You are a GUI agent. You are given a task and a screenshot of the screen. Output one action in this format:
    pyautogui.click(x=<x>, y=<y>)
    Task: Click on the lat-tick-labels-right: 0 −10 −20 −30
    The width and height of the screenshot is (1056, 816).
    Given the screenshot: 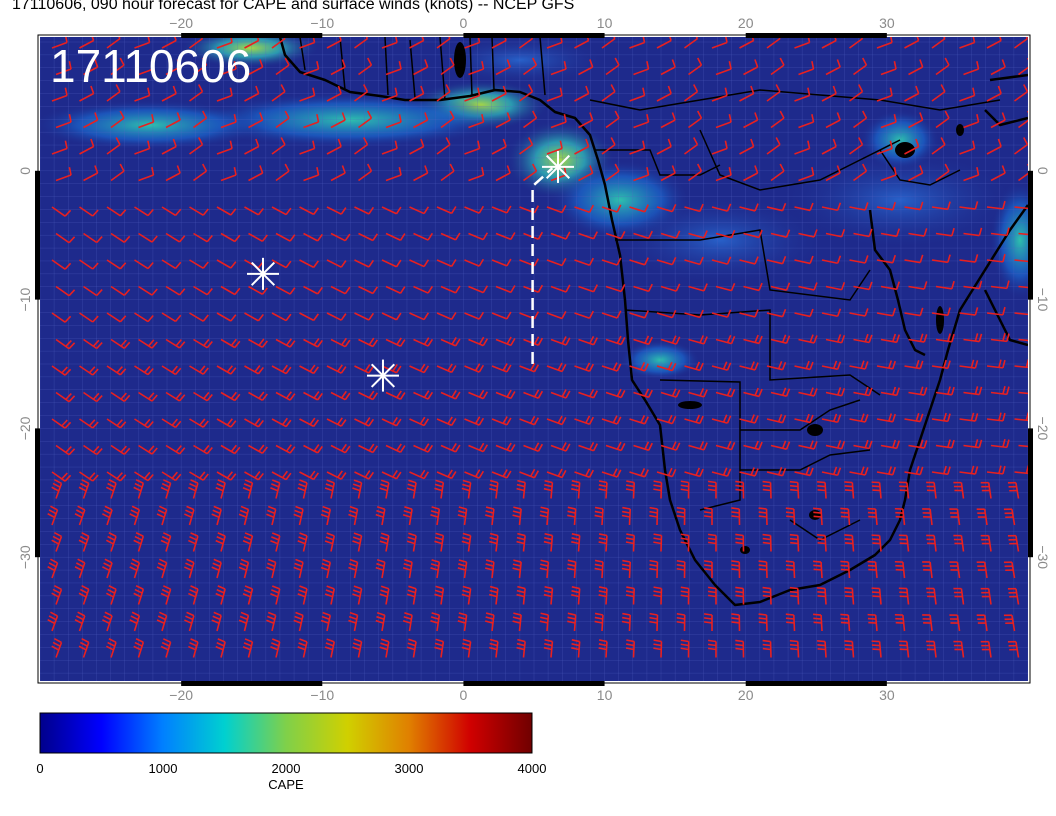 What is the action you would take?
    pyautogui.click(x=1043, y=368)
    